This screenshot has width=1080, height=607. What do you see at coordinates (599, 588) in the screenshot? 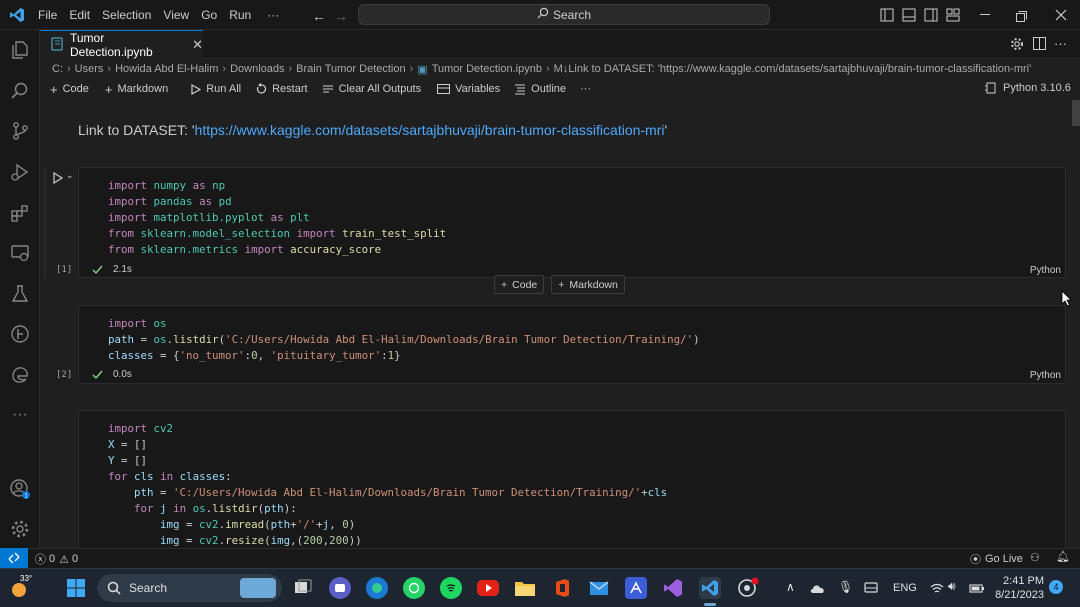
I see `mail-icon` at bounding box center [599, 588].